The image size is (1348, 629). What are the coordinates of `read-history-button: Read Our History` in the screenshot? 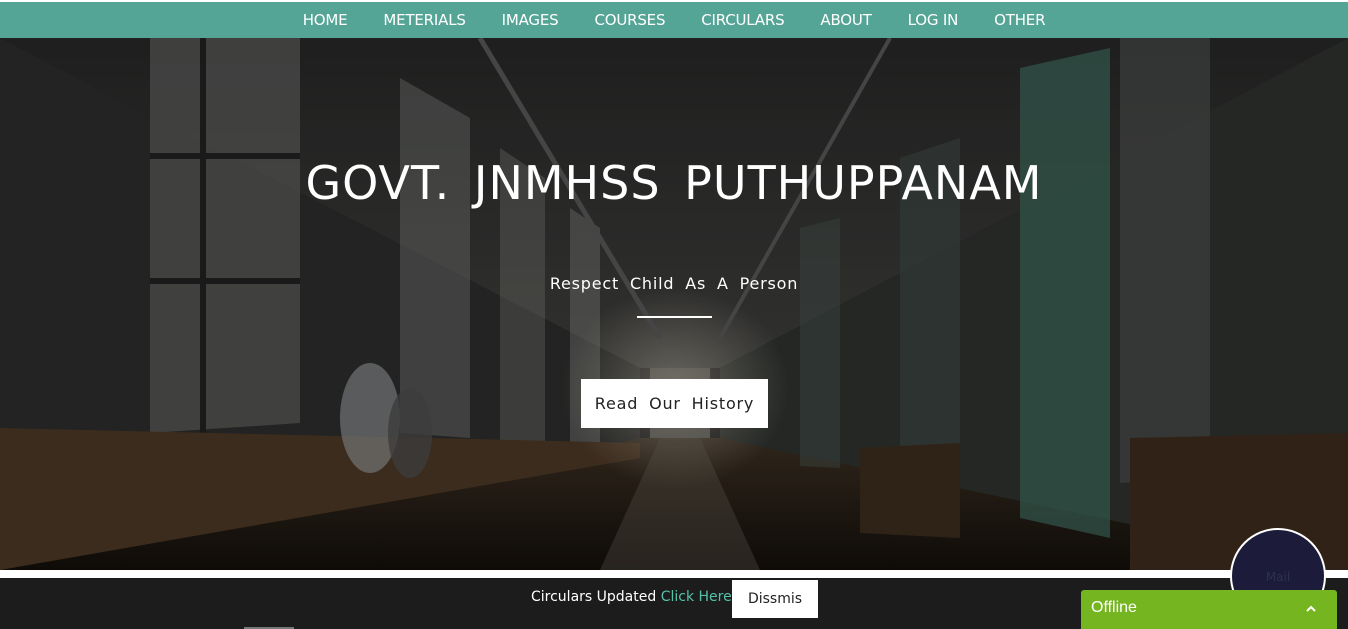 It's located at (674, 403).